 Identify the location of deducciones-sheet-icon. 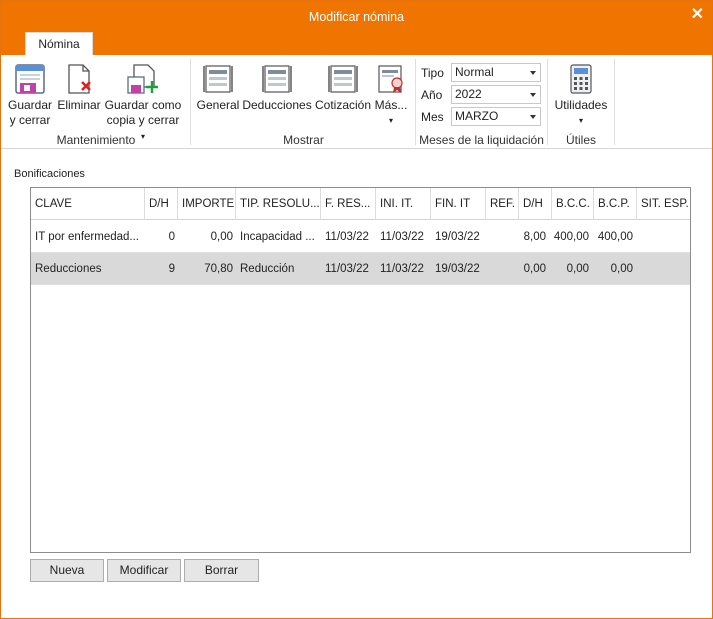
(277, 79).